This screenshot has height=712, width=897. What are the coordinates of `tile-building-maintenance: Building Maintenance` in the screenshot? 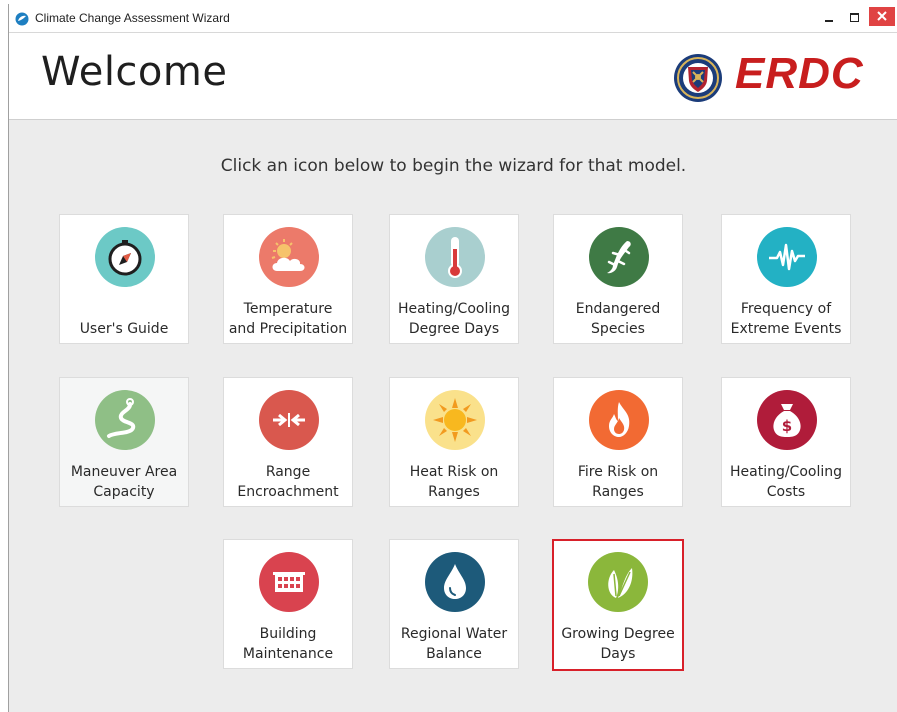 It's located at (288, 604).